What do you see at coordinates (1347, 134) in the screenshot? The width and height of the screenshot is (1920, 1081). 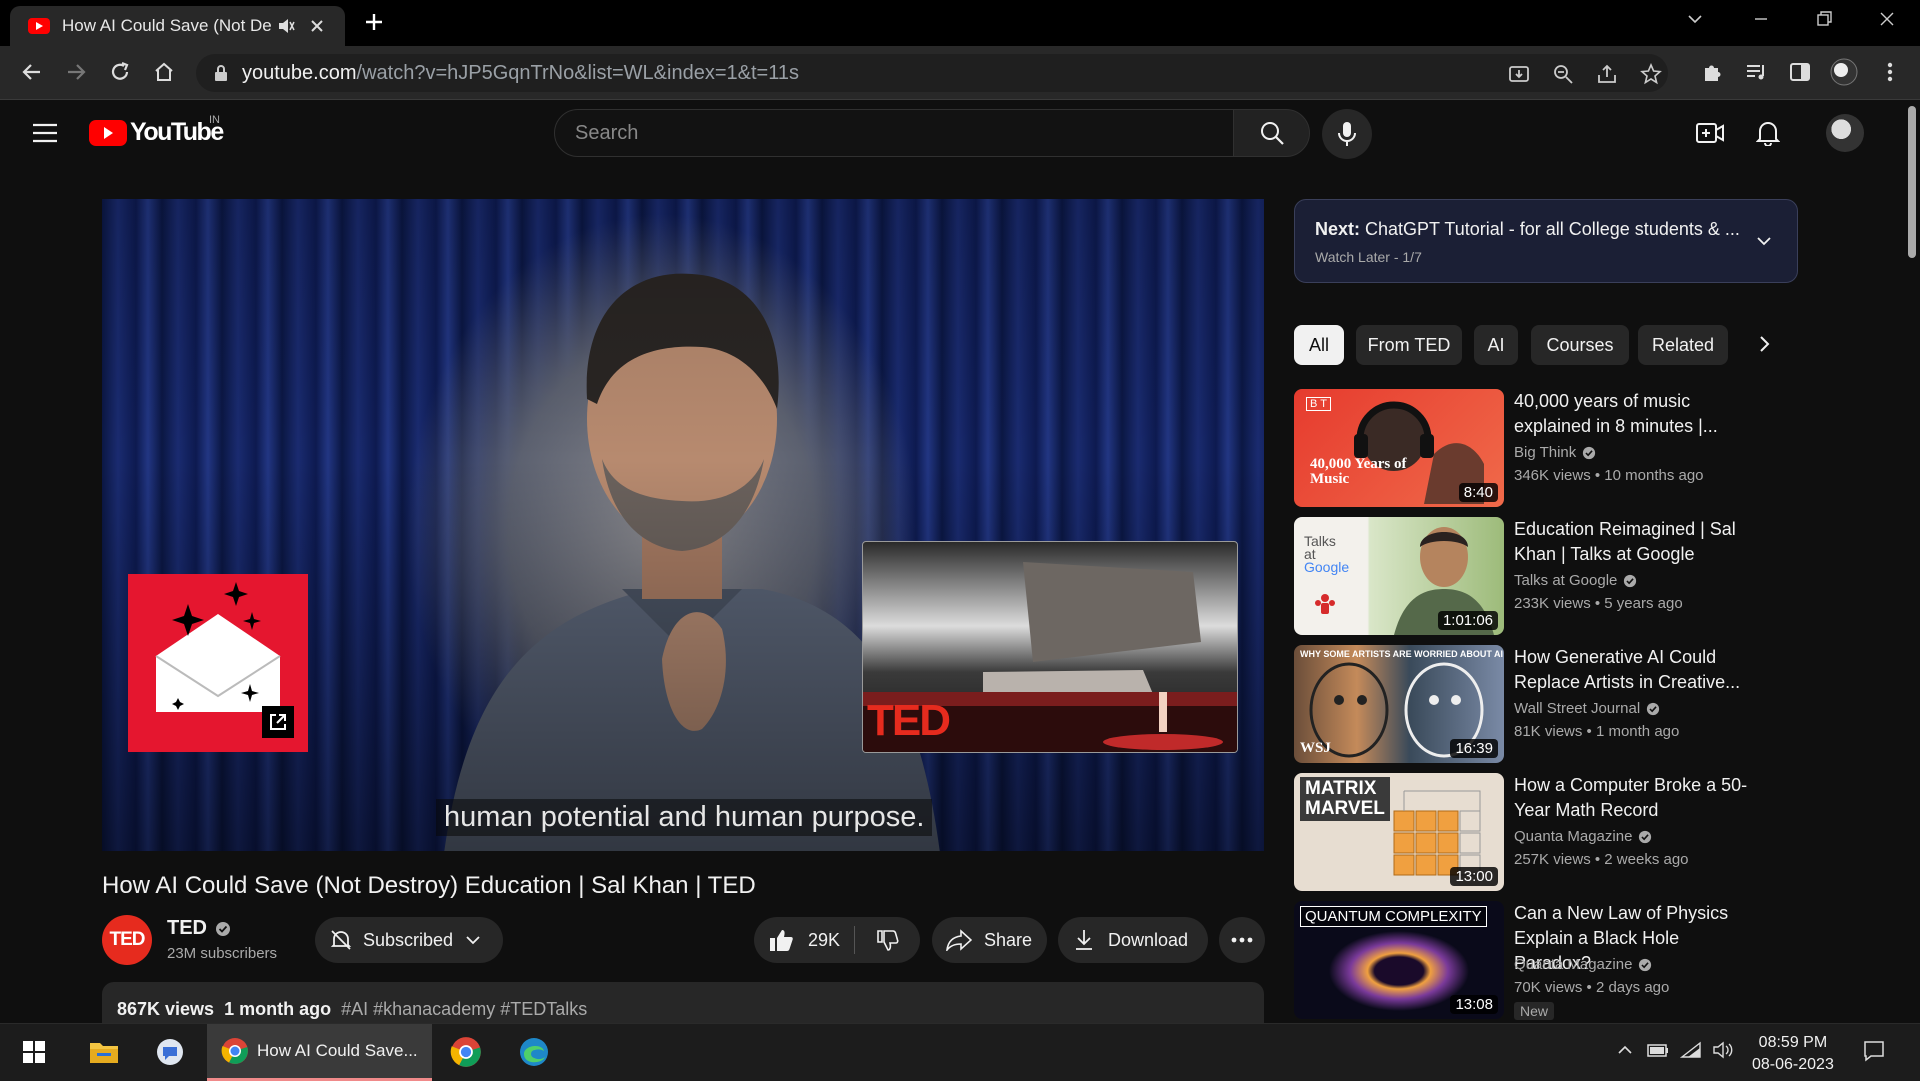 I see `voice-search-button` at bounding box center [1347, 134].